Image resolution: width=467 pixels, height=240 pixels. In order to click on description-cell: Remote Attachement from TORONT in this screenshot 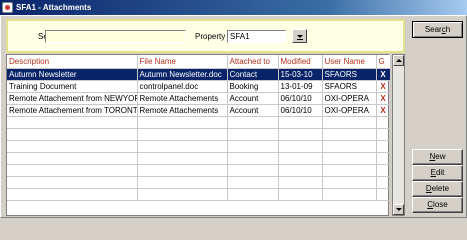, I will do `click(72, 110)`.